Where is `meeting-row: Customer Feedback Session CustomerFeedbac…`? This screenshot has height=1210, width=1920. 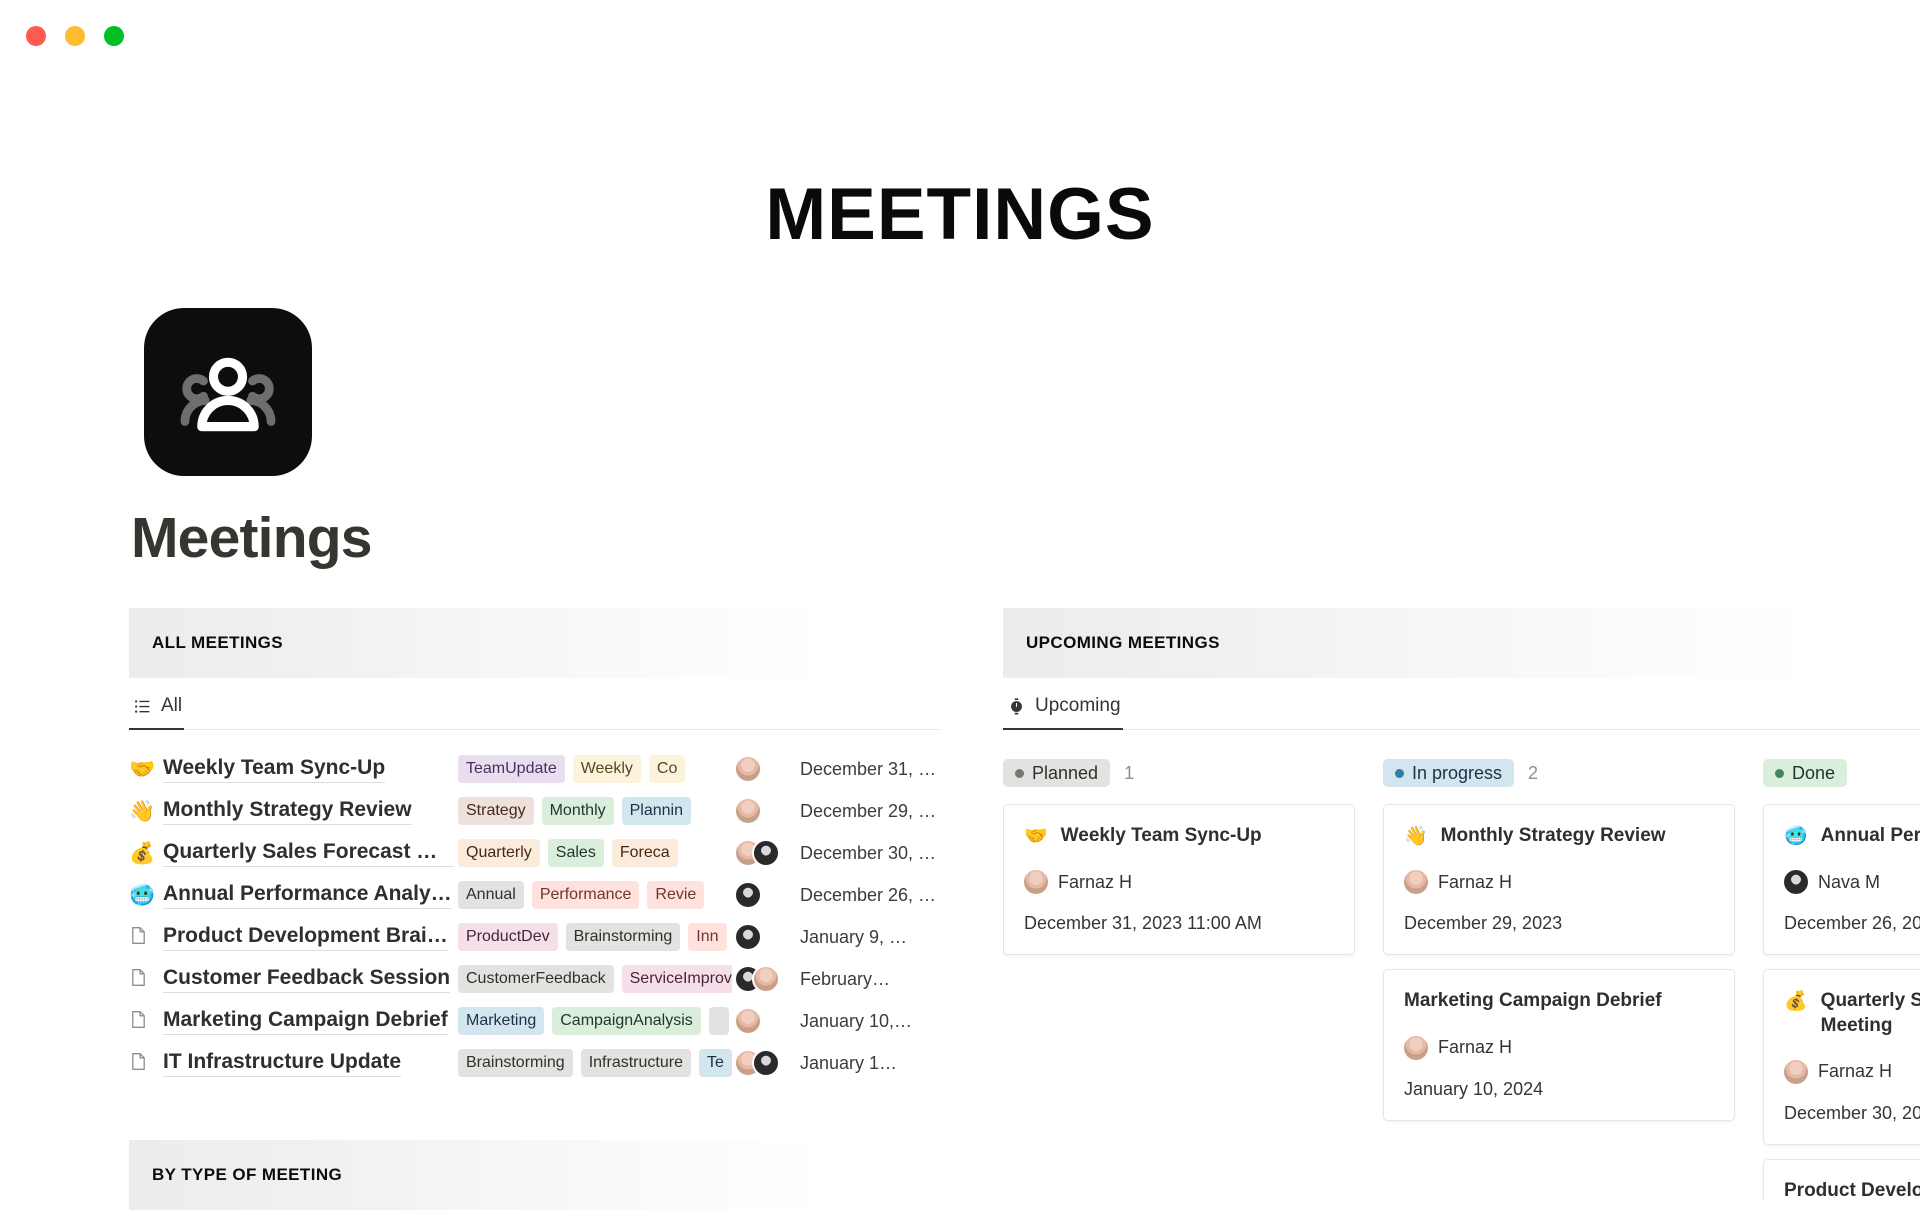 meeting-row: Customer Feedback Session CustomerFeedbac… is located at coordinates (534, 979).